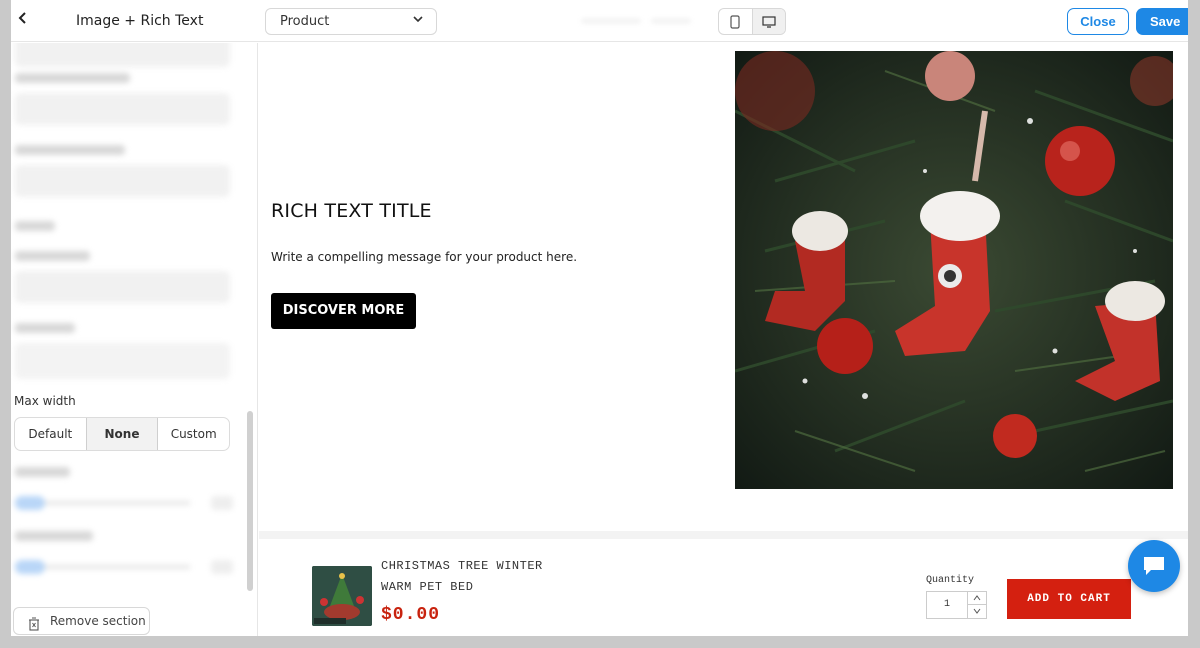  I want to click on template-select: Product, so click(351, 21).